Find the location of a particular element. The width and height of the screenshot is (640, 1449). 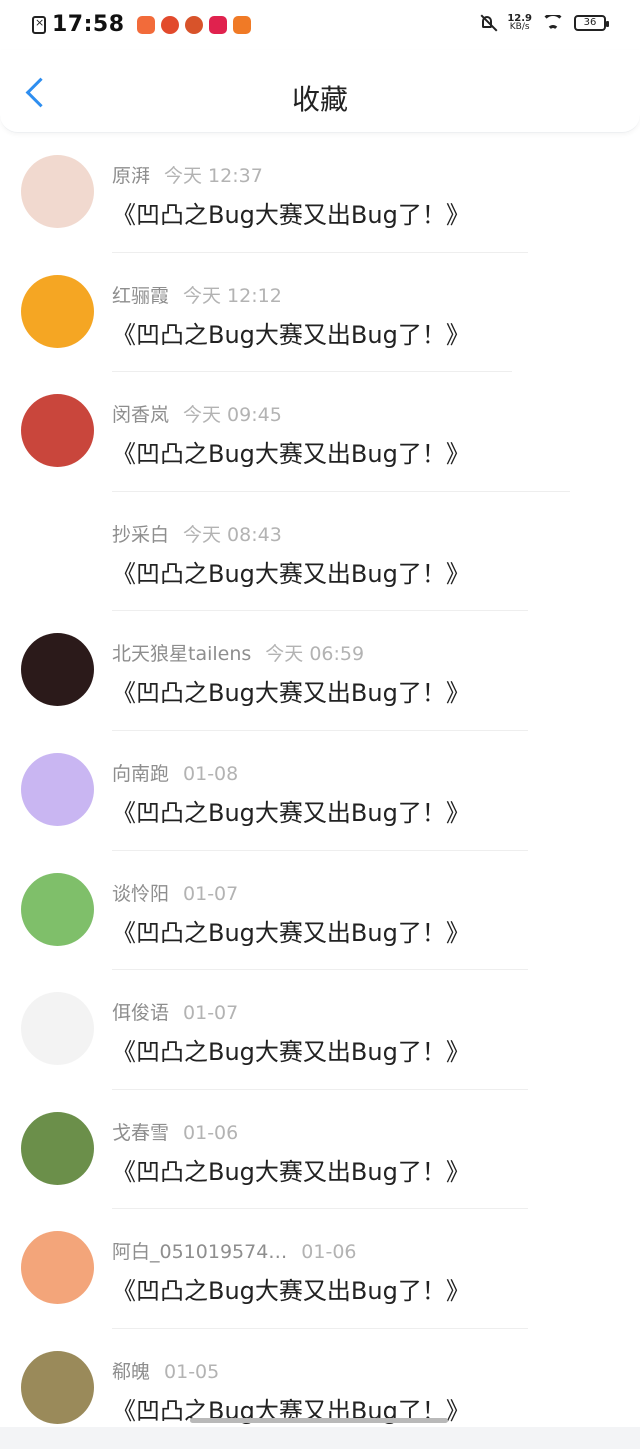

list-item: 红骊霞 今天 12:12 《凹凸之Bug大赛又出Bug了！》 is located at coordinates (320, 313).